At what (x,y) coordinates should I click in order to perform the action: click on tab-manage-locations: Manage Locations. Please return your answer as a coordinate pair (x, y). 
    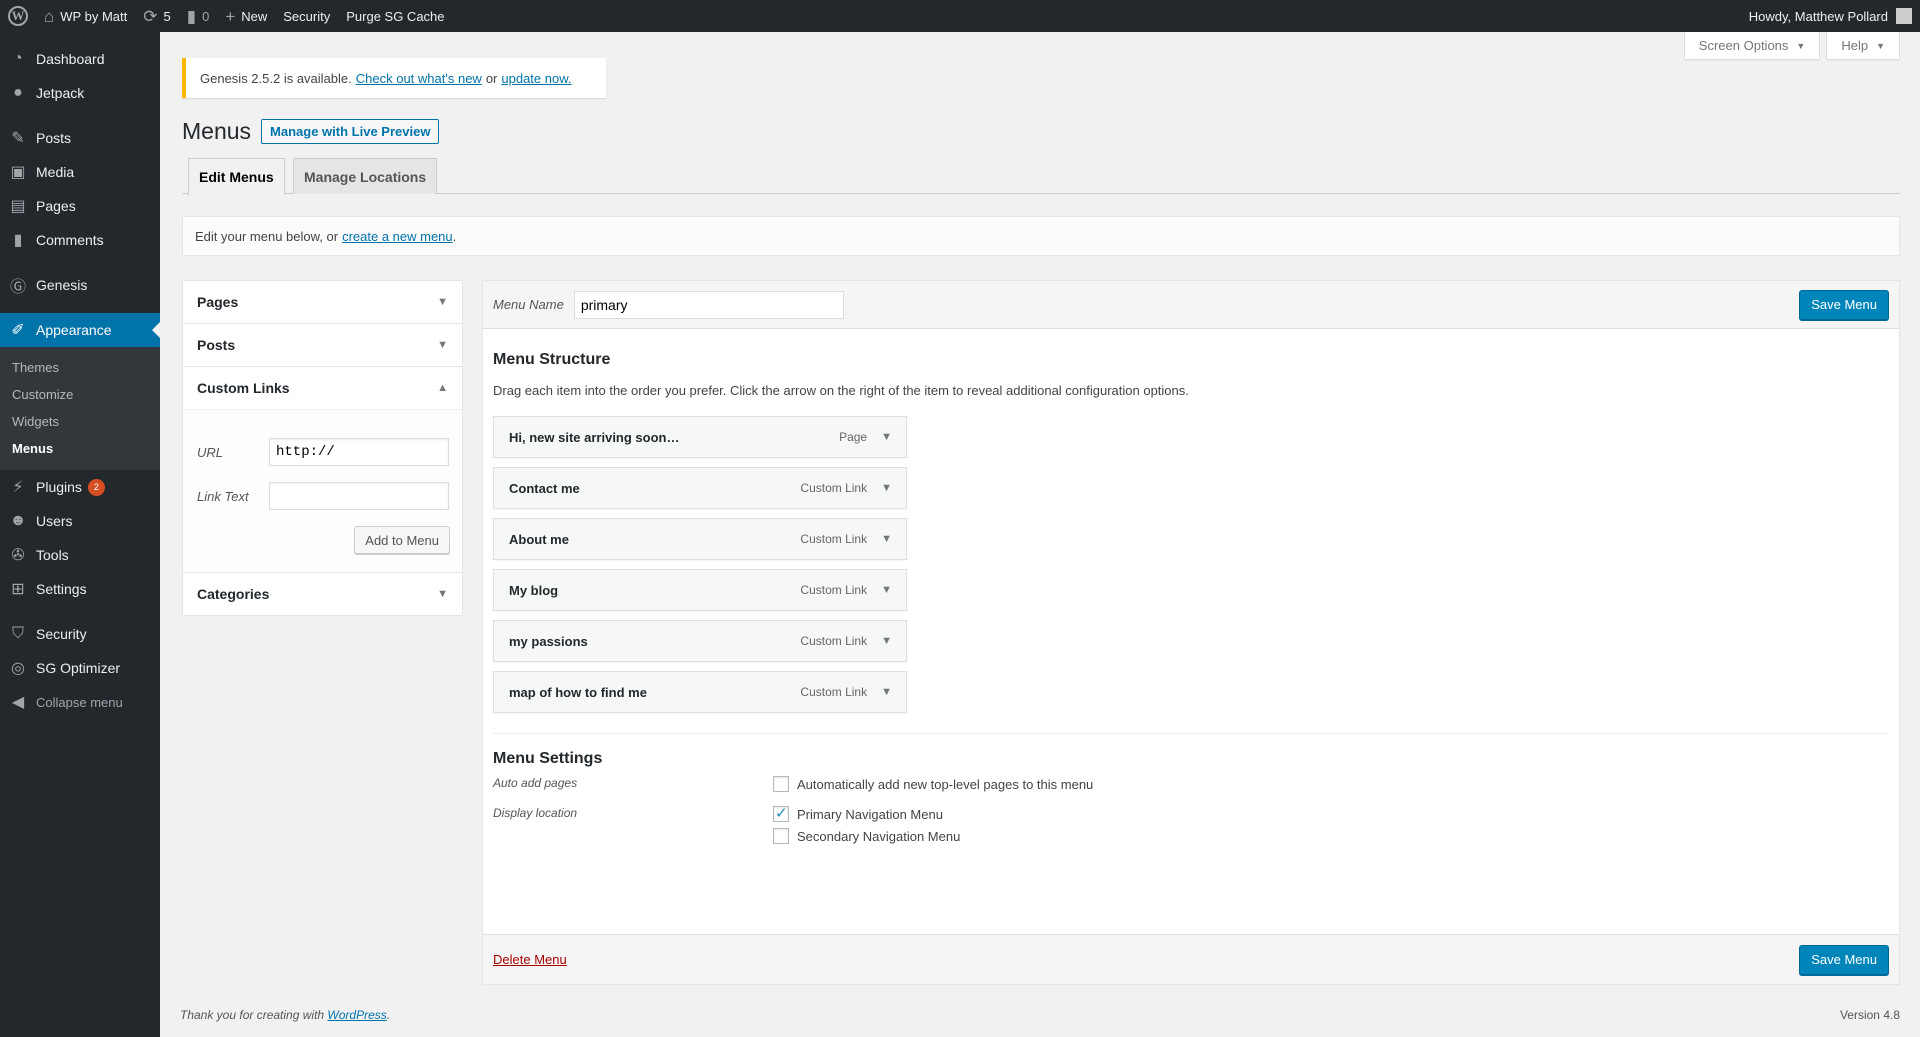
    Looking at the image, I should click on (365, 176).